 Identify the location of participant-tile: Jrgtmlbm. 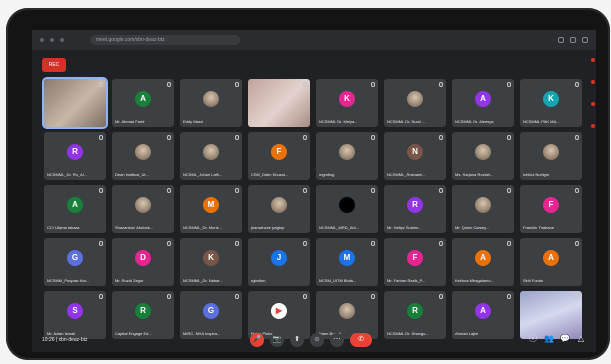
(279, 262).